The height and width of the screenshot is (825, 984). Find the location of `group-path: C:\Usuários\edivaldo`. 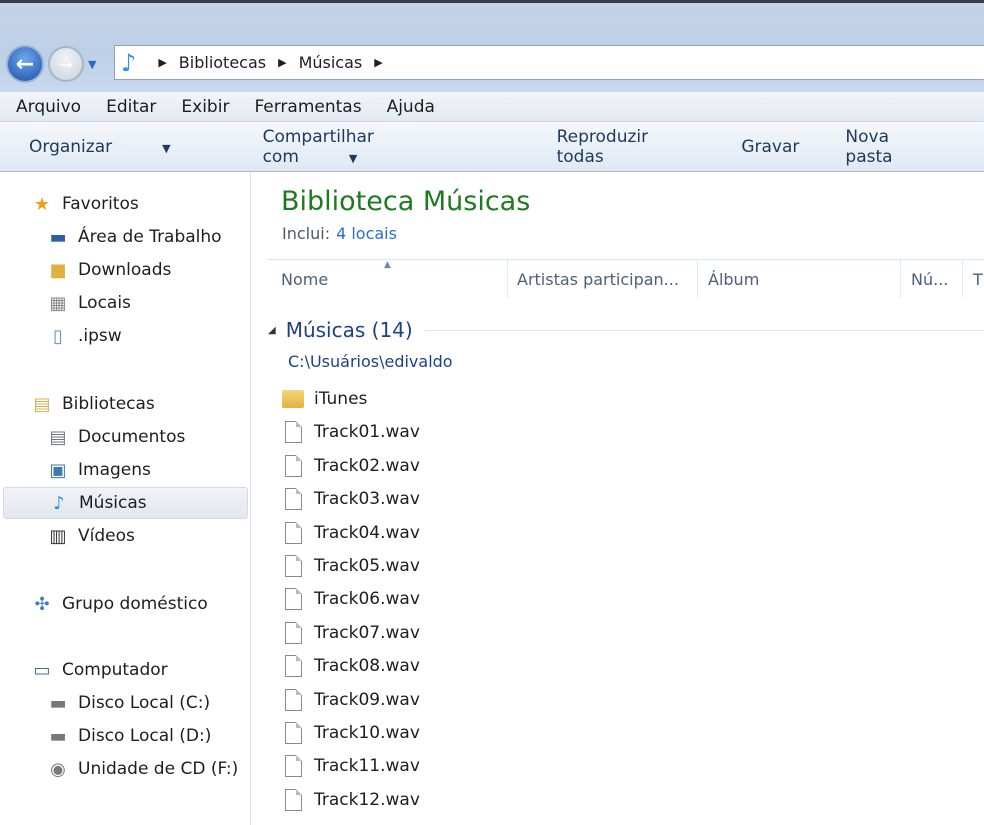

group-path: C:\Usuários\edivaldo is located at coordinates (370, 361).